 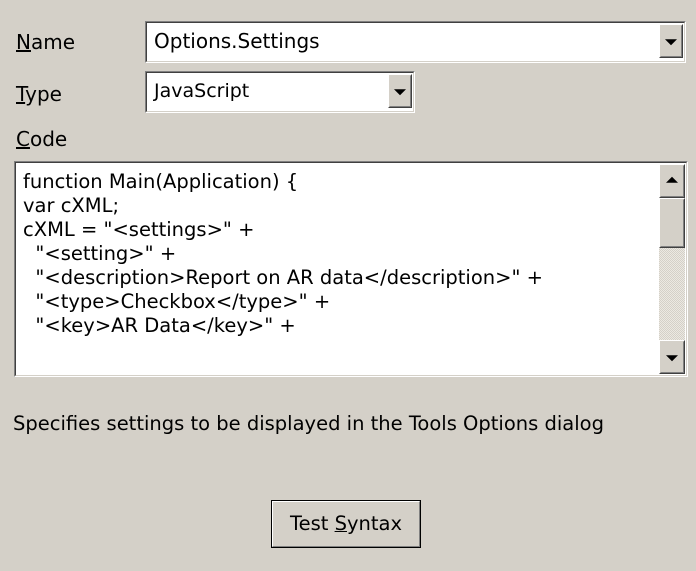 I want to click on name-combobox: Options.Settings, so click(x=415, y=42).